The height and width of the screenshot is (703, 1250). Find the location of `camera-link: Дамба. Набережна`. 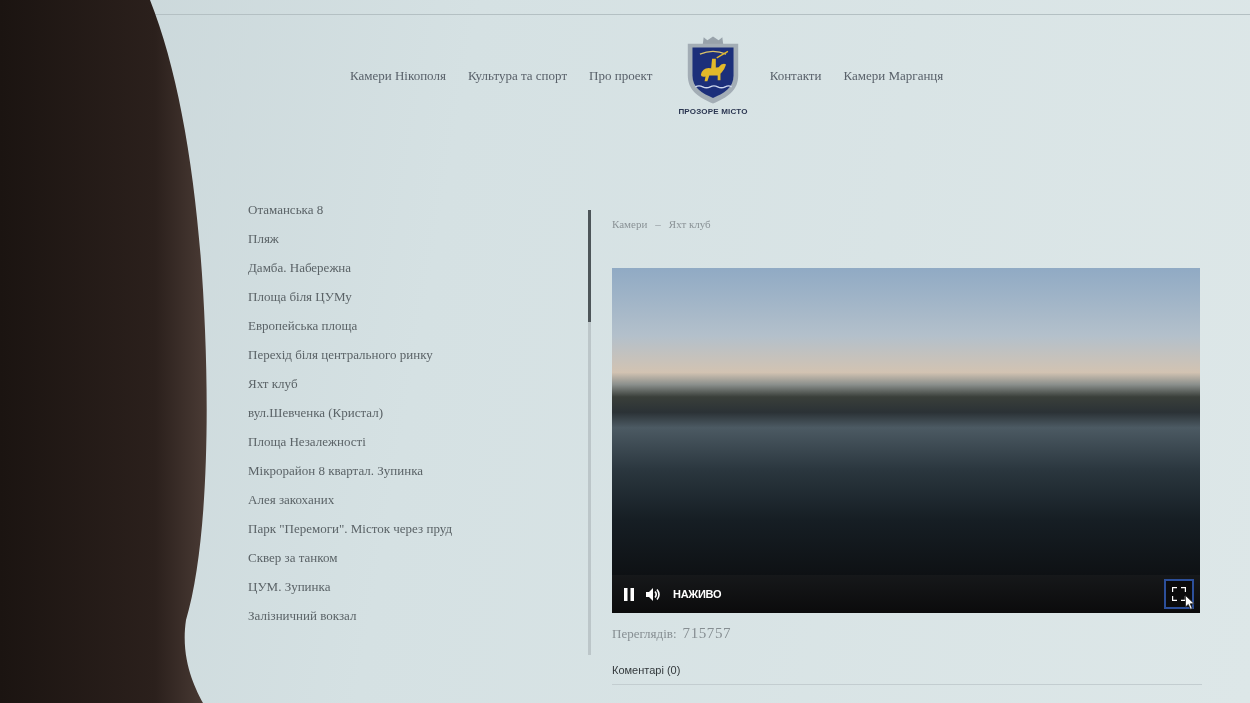

camera-link: Дамба. Набережна is located at coordinates (300, 267).